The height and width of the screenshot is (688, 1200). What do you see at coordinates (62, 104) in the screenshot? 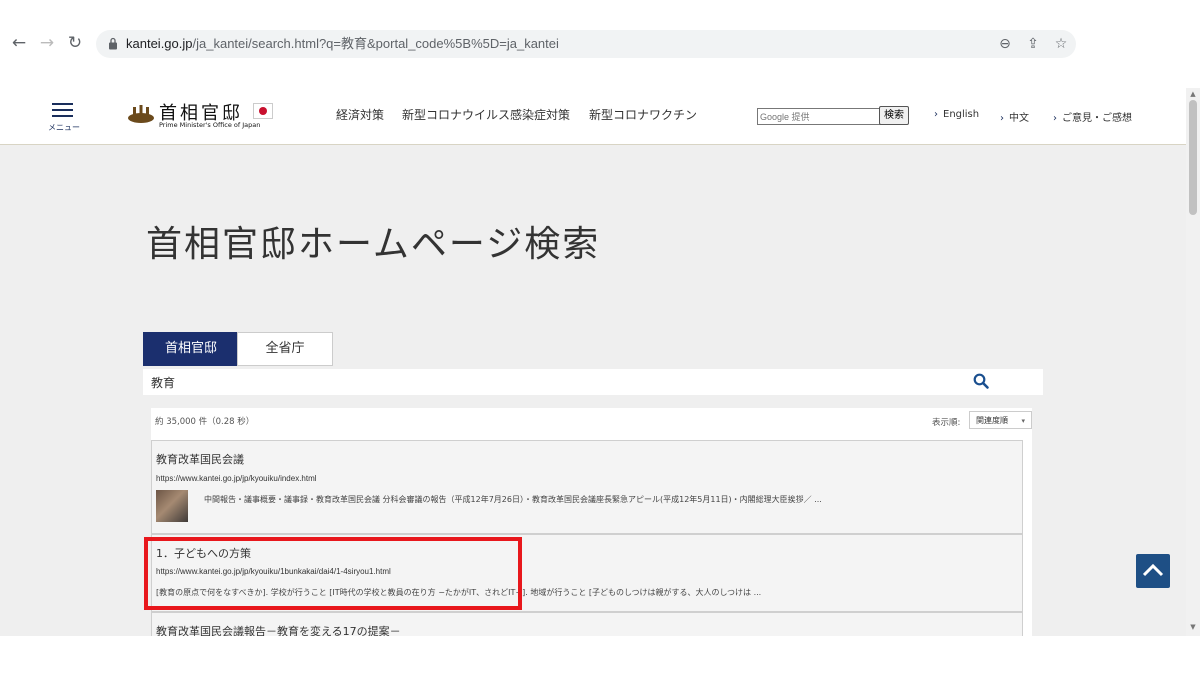
I see `hamburger-icon` at bounding box center [62, 104].